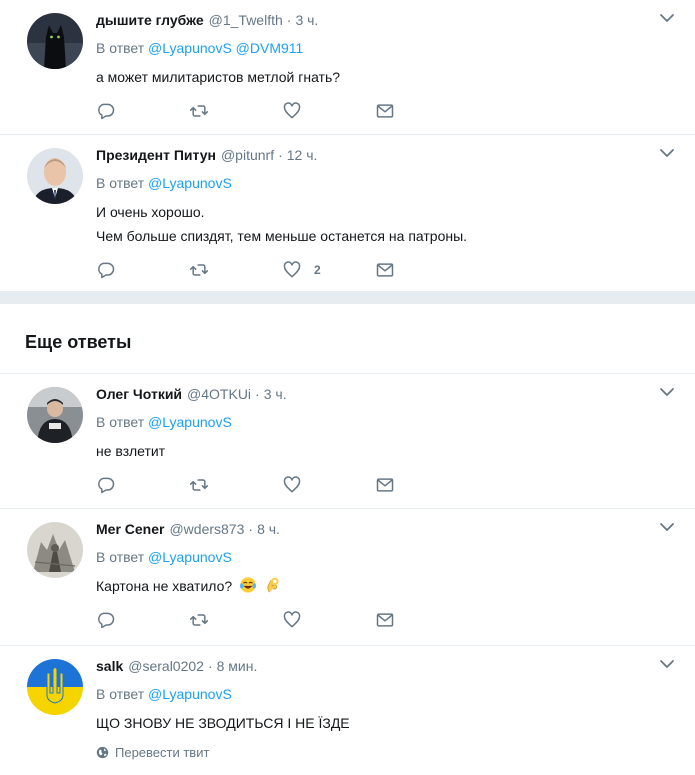  I want to click on fullname: дышите глубже, so click(150, 20).